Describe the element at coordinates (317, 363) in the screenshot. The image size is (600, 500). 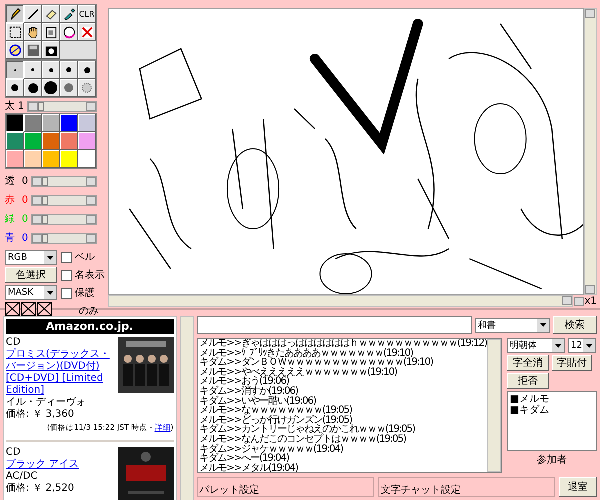
I see `chat-message: キダム>>ダンＢＯＷｗｗｗｗｗｗｗｗｗｗｗｗｗ(19:10)` at that location.